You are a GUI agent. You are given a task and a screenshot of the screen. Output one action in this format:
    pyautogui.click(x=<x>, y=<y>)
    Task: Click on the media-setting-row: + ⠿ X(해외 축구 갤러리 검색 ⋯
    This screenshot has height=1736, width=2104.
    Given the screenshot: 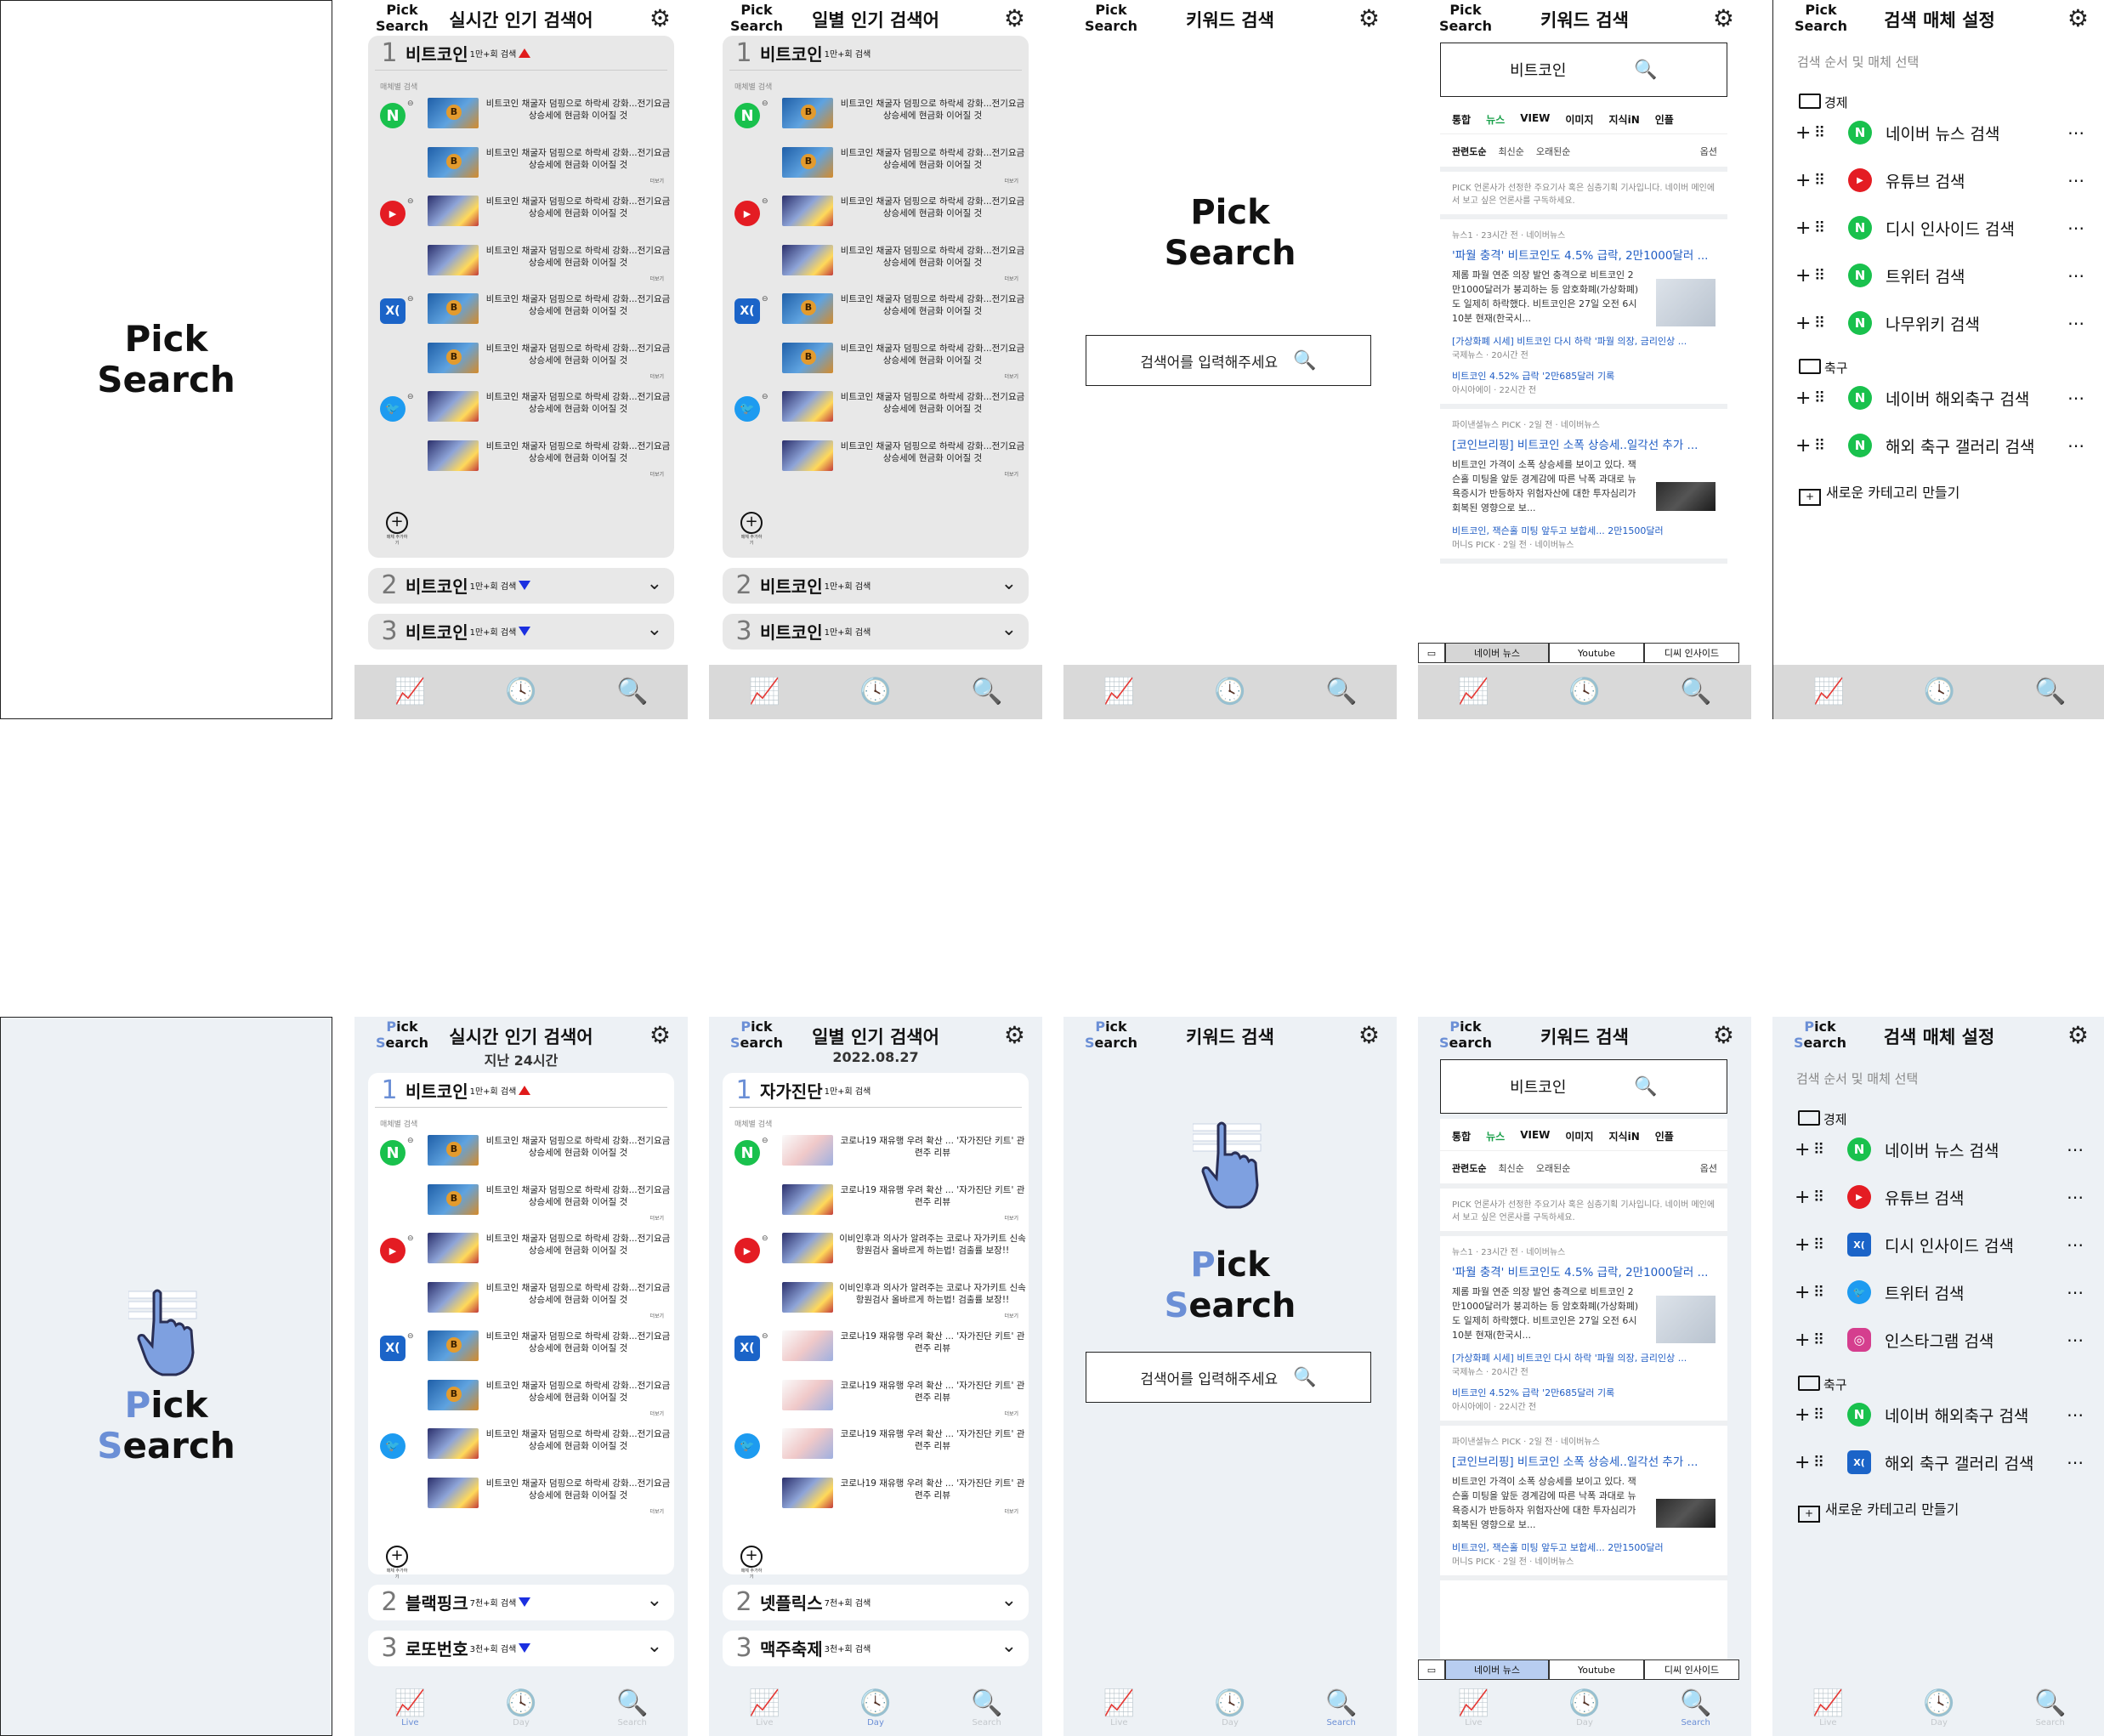 What is the action you would take?
    pyautogui.click(x=1939, y=1463)
    